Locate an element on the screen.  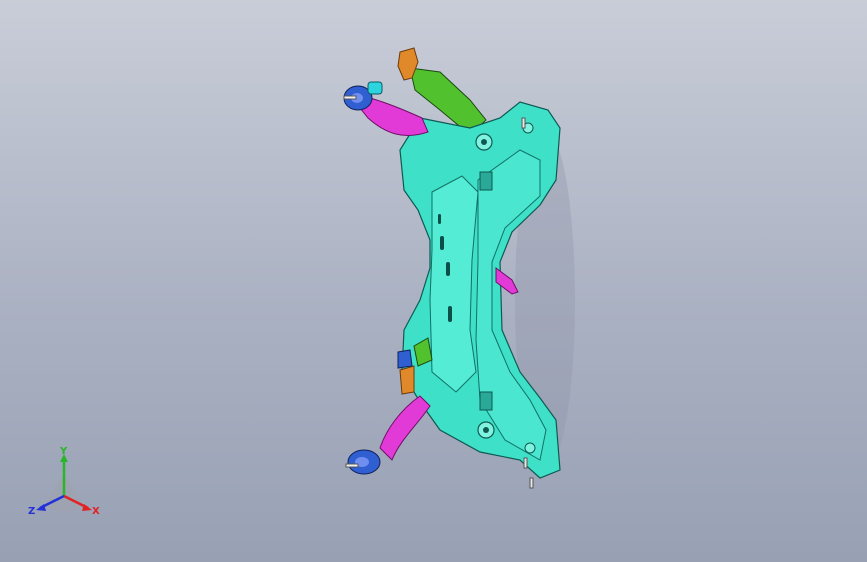
small-bracket-upper is located at coordinates (486, 181).